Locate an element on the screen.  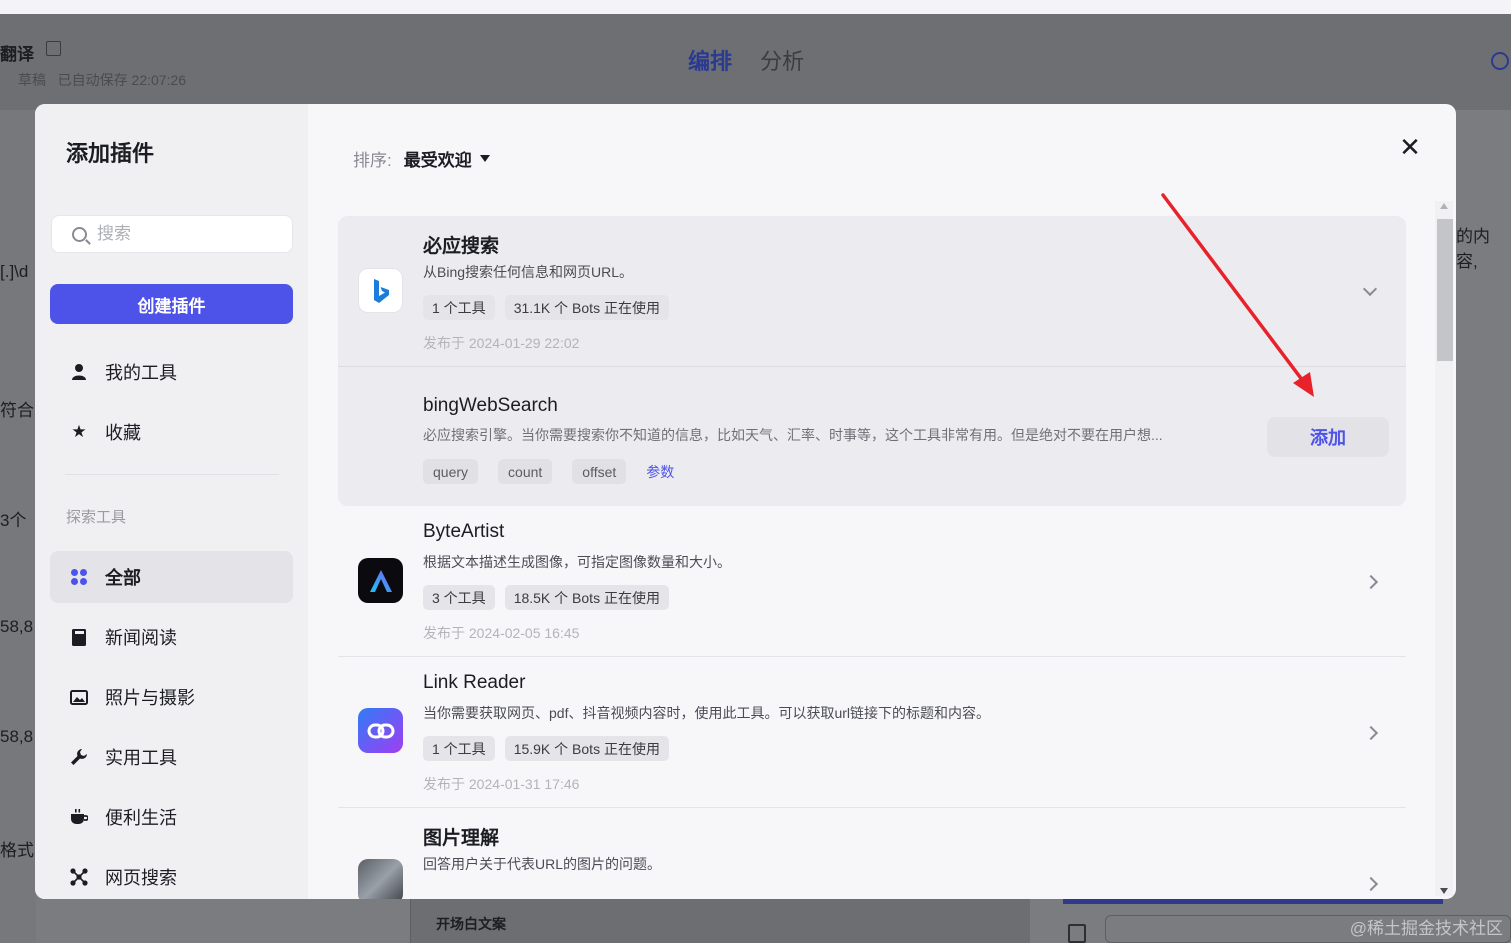
sort-dropdown: 排序: 最受欢迎 is located at coordinates (421, 158).